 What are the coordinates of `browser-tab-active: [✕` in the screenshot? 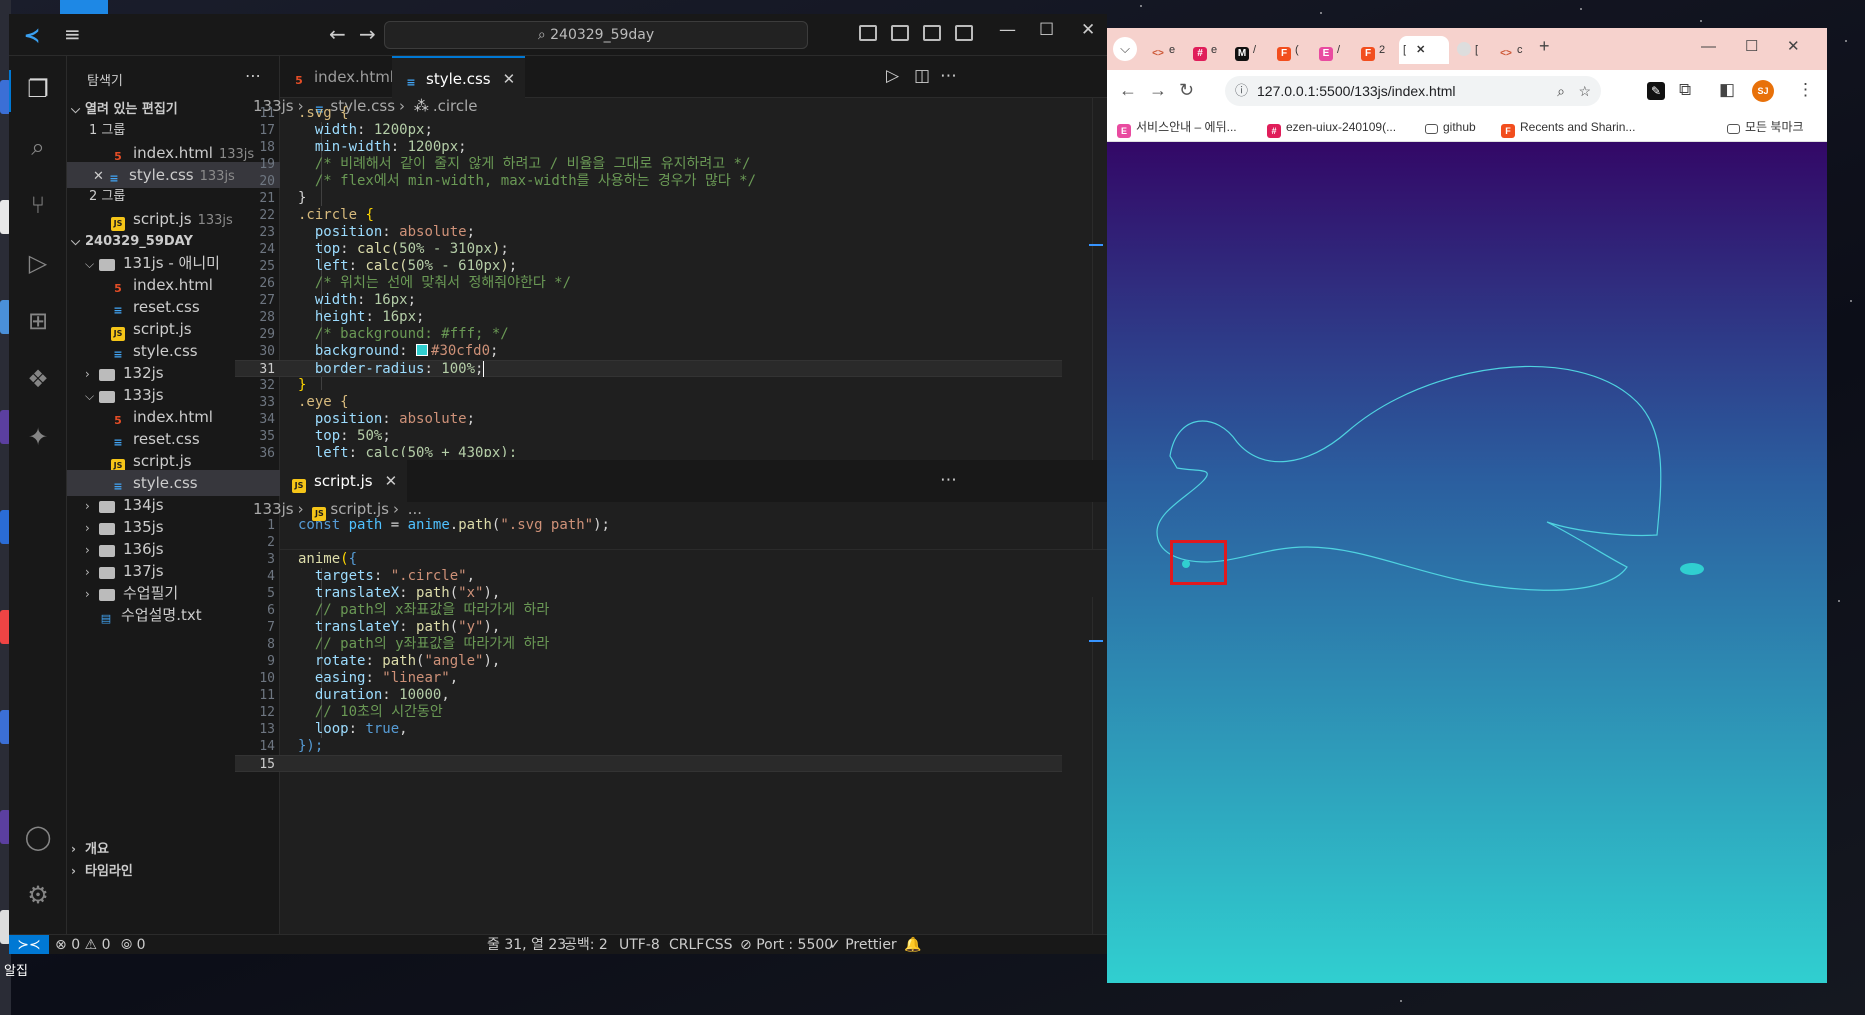 It's located at (1424, 50).